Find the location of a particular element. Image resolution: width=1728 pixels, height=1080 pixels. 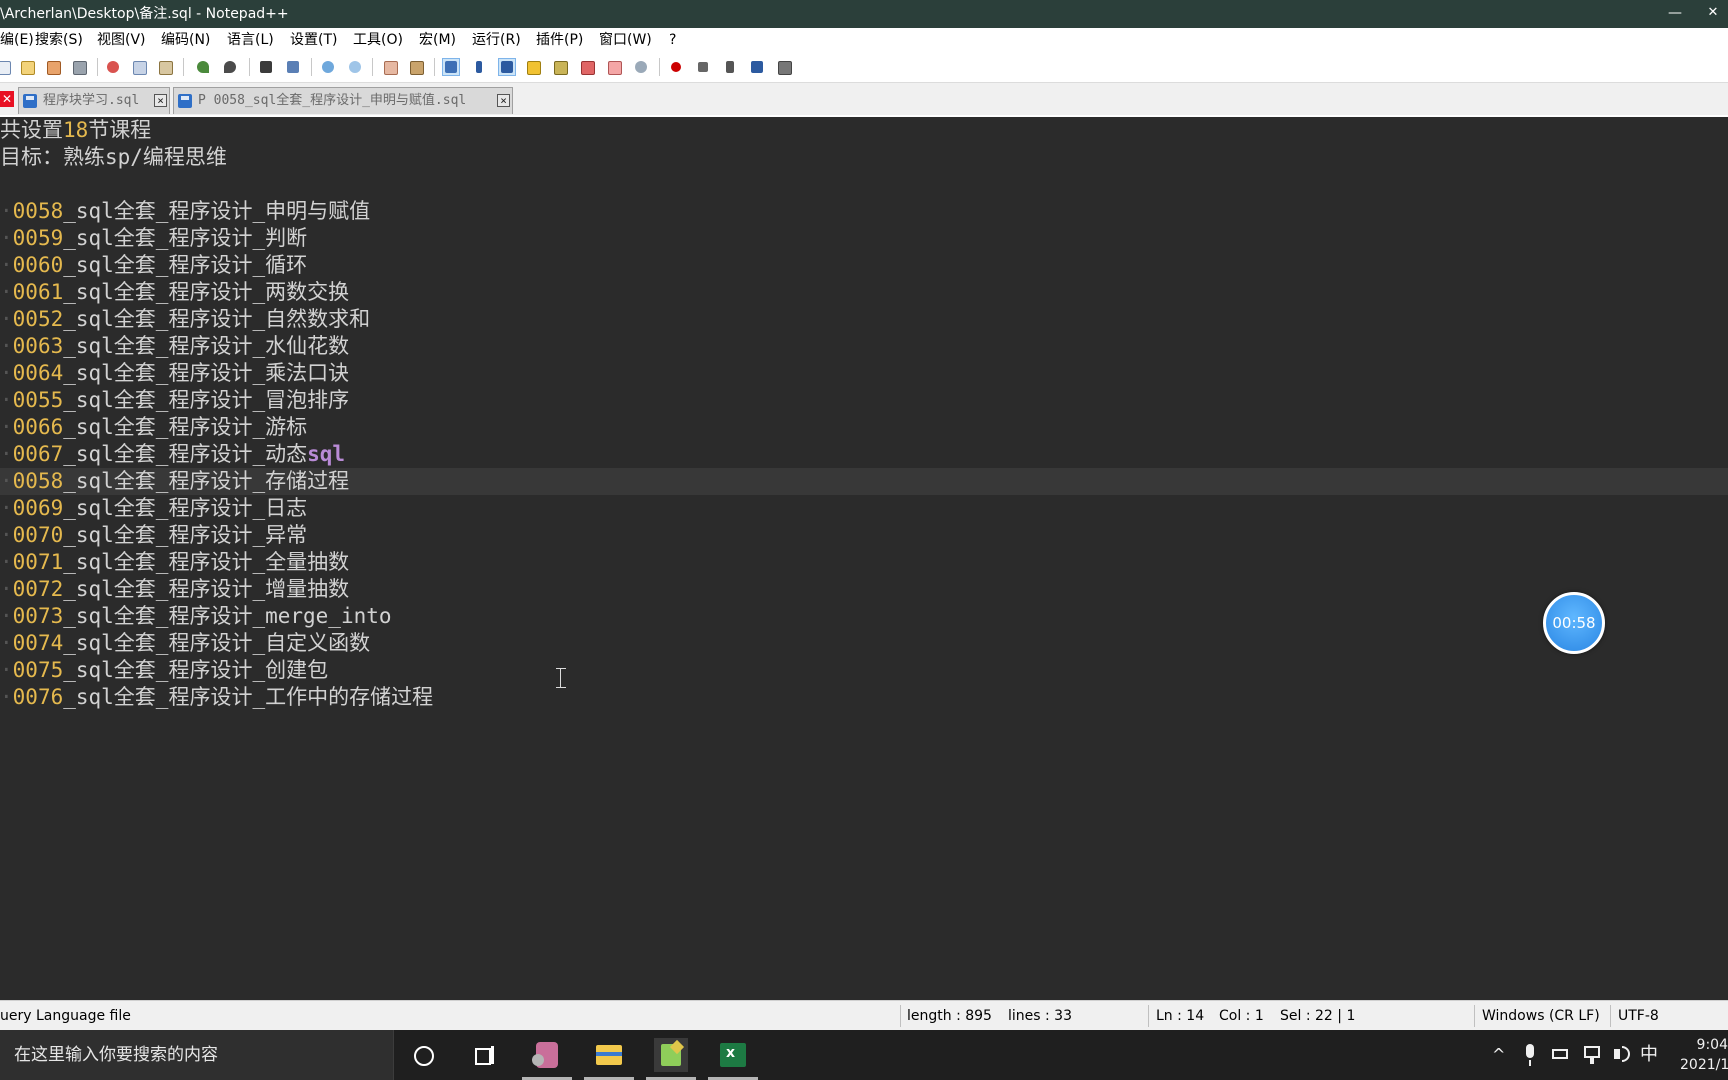

open-file-icon is located at coordinates (27, 67).